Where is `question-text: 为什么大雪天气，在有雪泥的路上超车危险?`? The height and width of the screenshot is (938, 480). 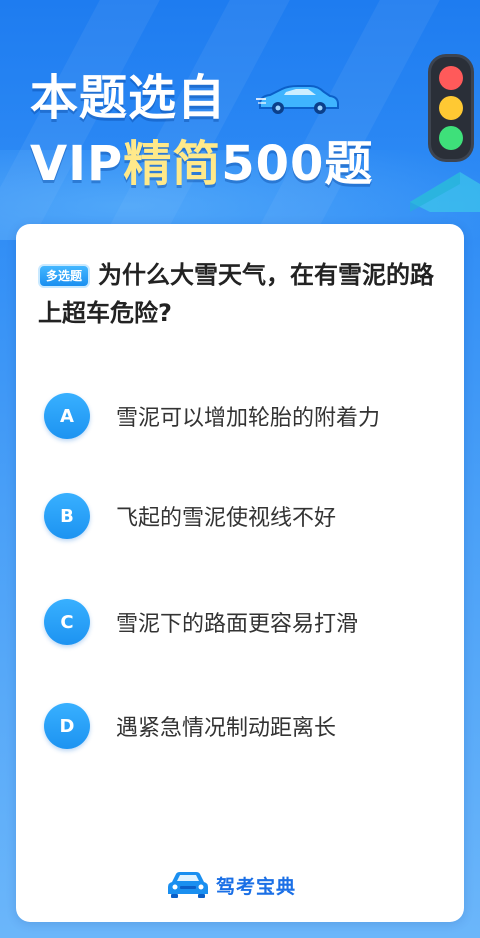
question-text: 为什么大雪天气，在有雪泥的路上超车危险? is located at coordinates (236, 294).